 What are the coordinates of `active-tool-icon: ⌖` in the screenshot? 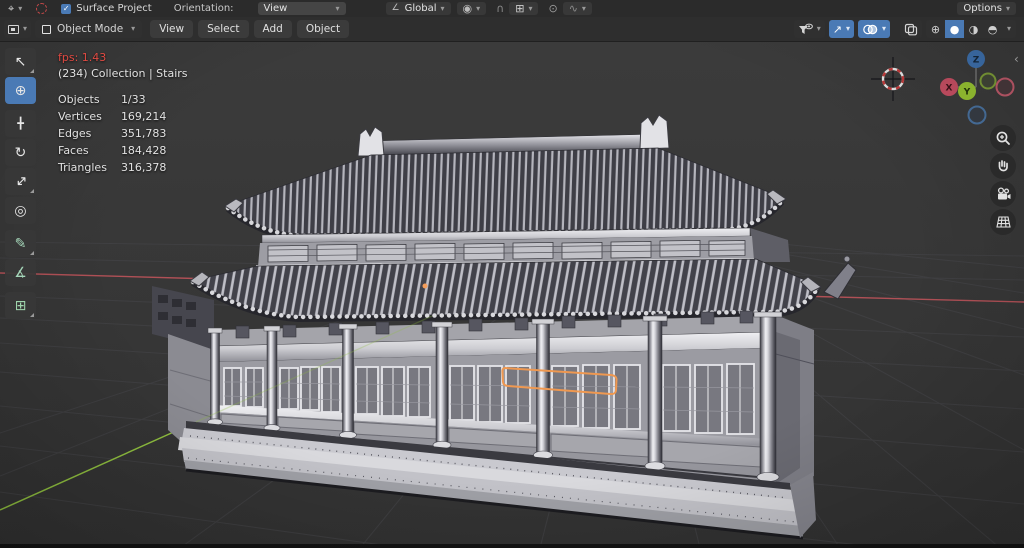 It's located at (11, 8).